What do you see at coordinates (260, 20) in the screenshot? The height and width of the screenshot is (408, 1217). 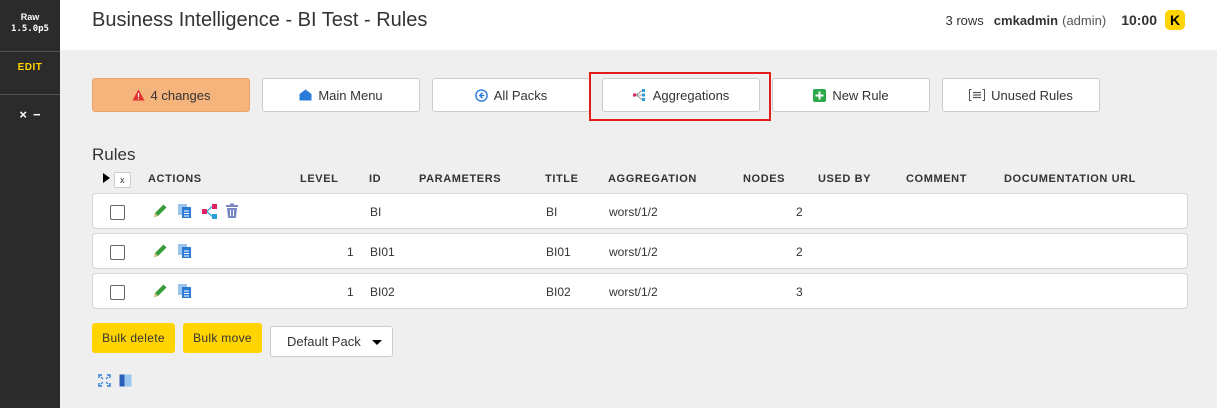 I see `page-title: Business Intelligence - BI Test - Rules` at bounding box center [260, 20].